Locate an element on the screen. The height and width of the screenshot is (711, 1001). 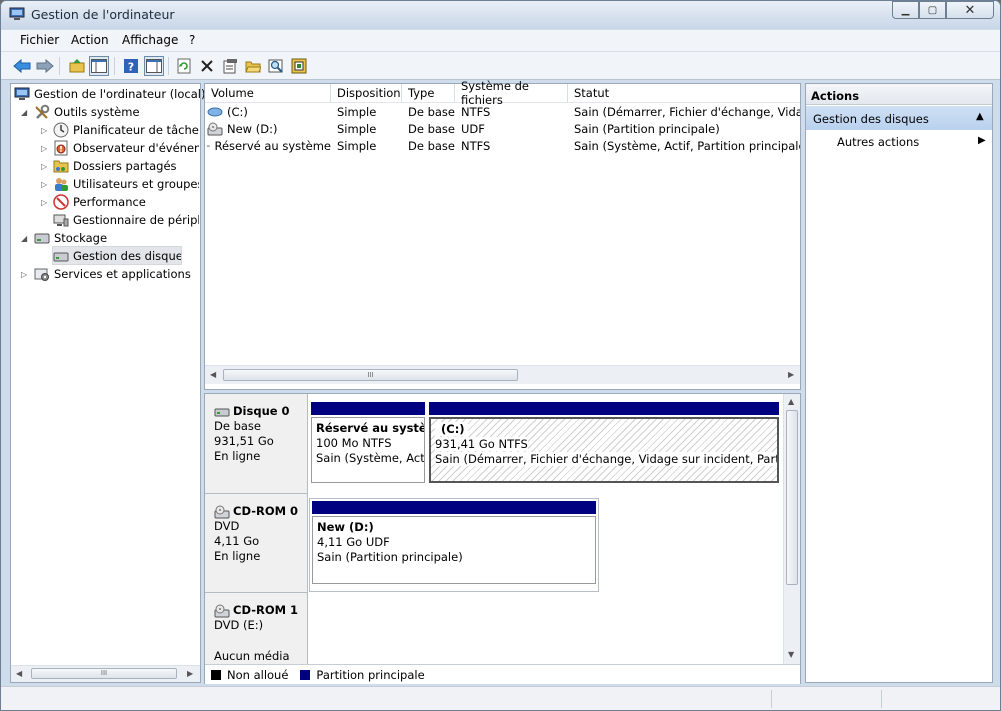
column-header-type: Type is located at coordinates (428, 93).